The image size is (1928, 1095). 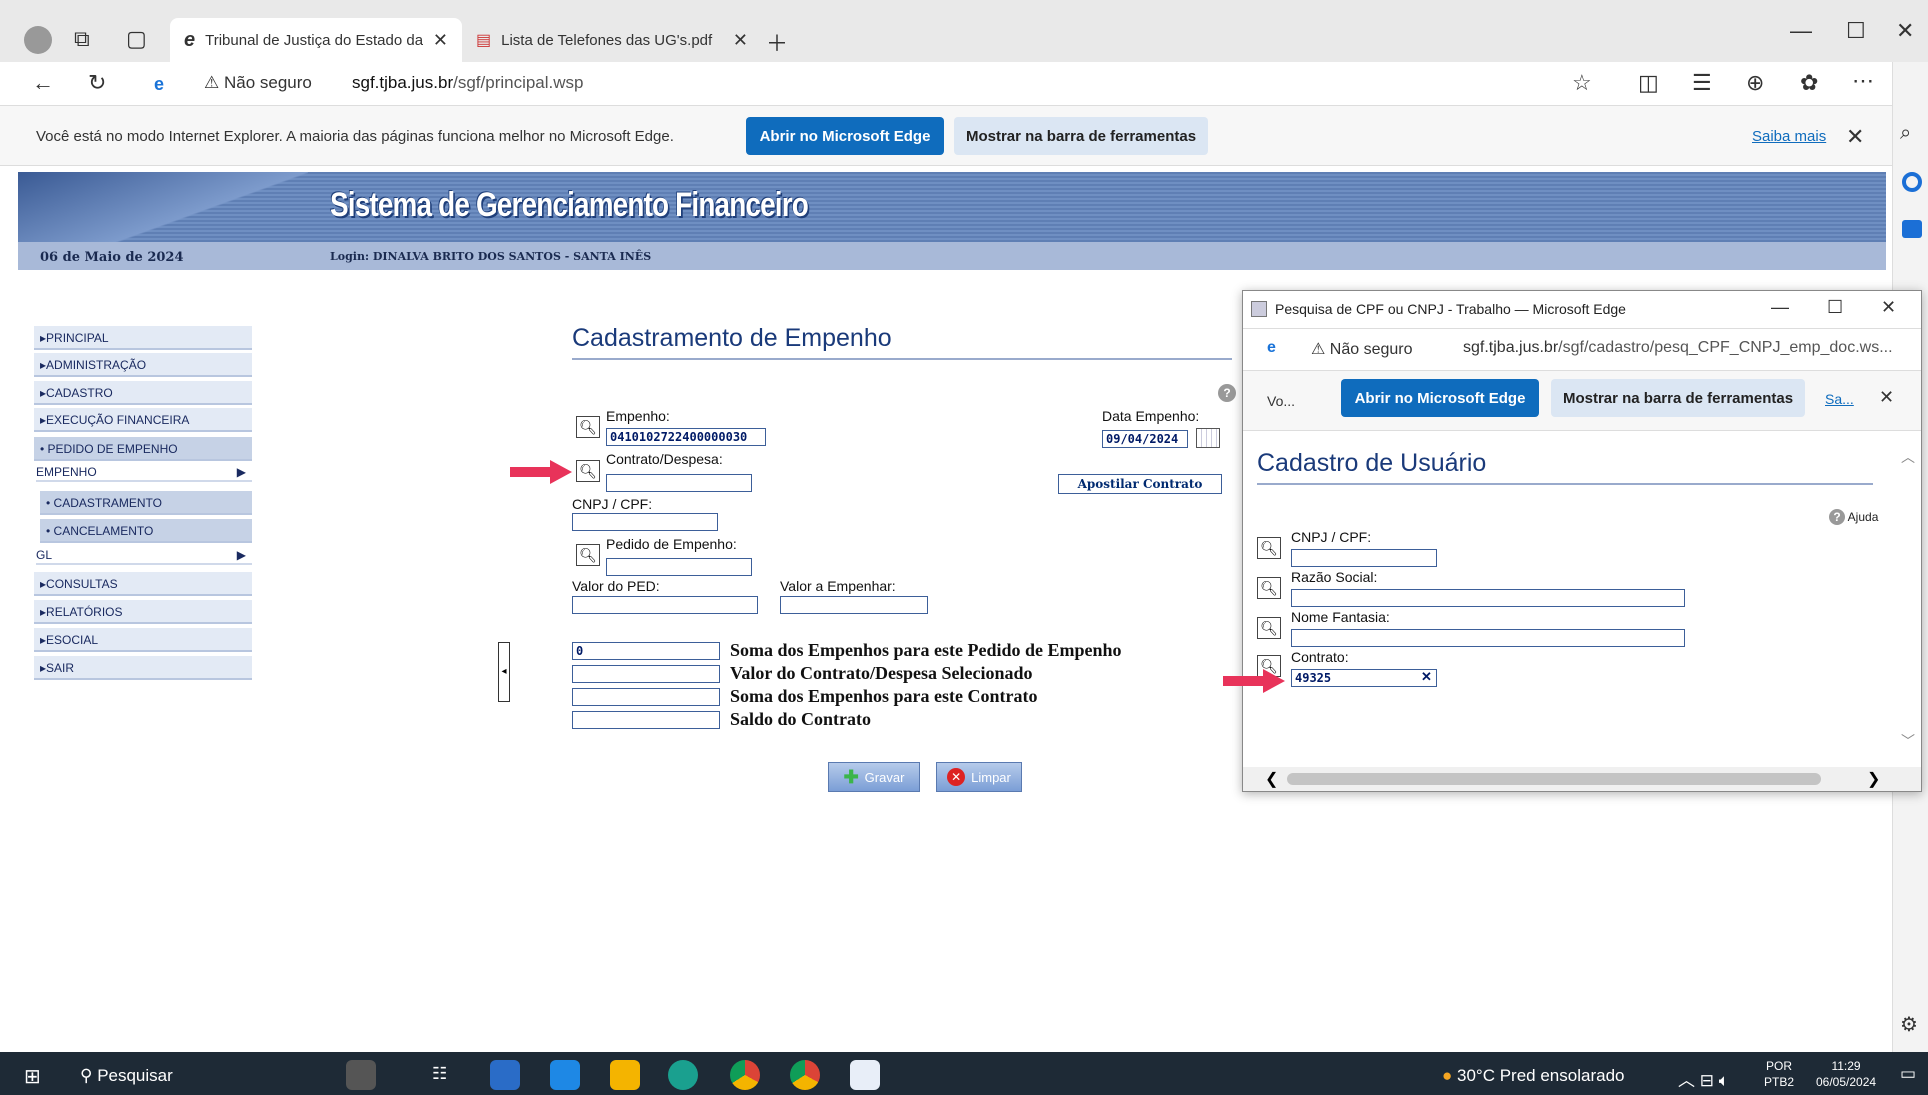 What do you see at coordinates (439, 1074) in the screenshot?
I see `task-view-icon: ☷` at bounding box center [439, 1074].